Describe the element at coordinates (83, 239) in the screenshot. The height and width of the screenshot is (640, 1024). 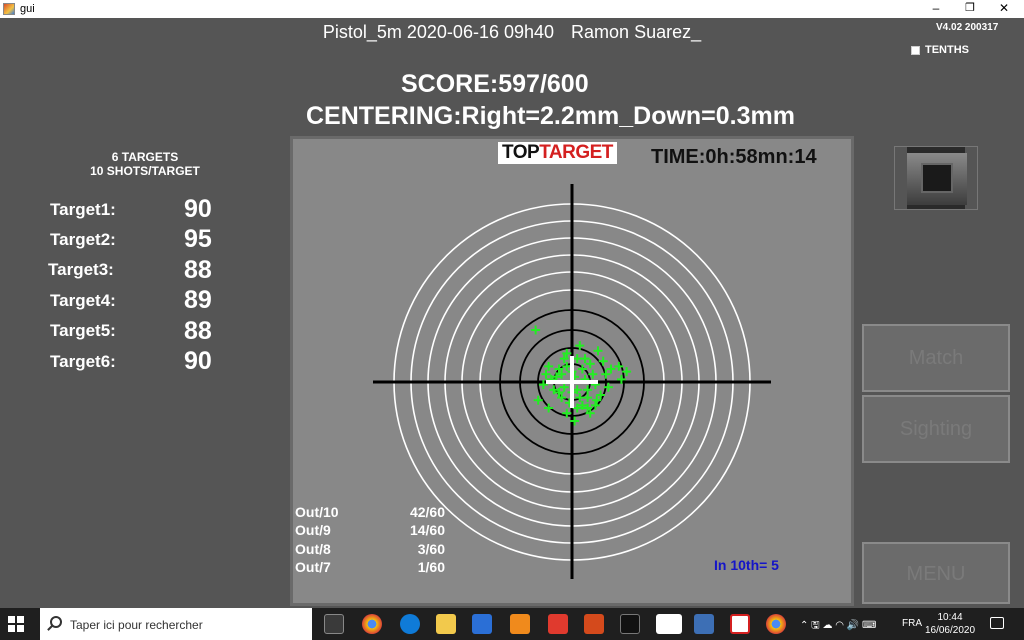
I see `target-label: Target2:` at that location.